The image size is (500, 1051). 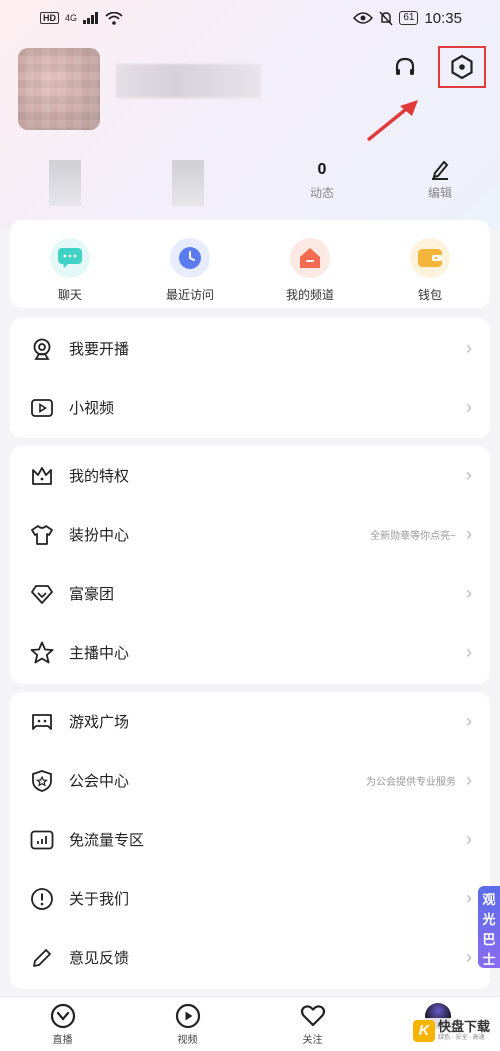 What do you see at coordinates (313, 1016) in the screenshot?
I see `heart-icon` at bounding box center [313, 1016].